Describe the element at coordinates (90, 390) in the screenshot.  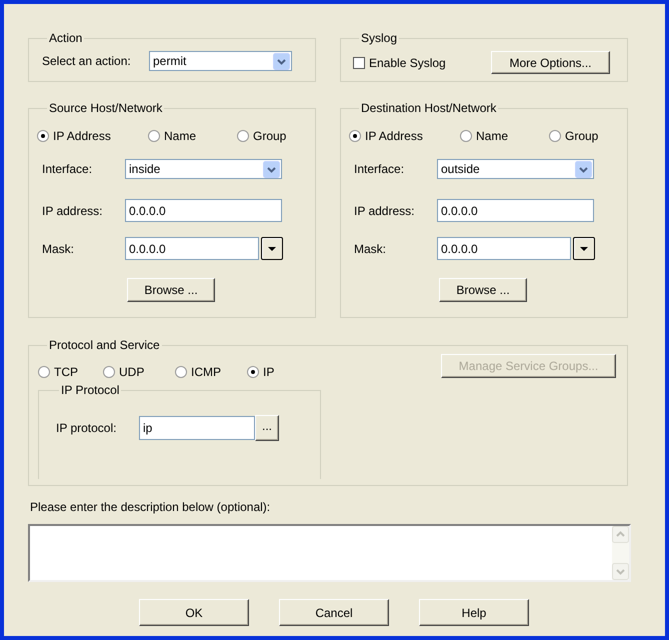
I see `group-title: IP Protocol` at that location.